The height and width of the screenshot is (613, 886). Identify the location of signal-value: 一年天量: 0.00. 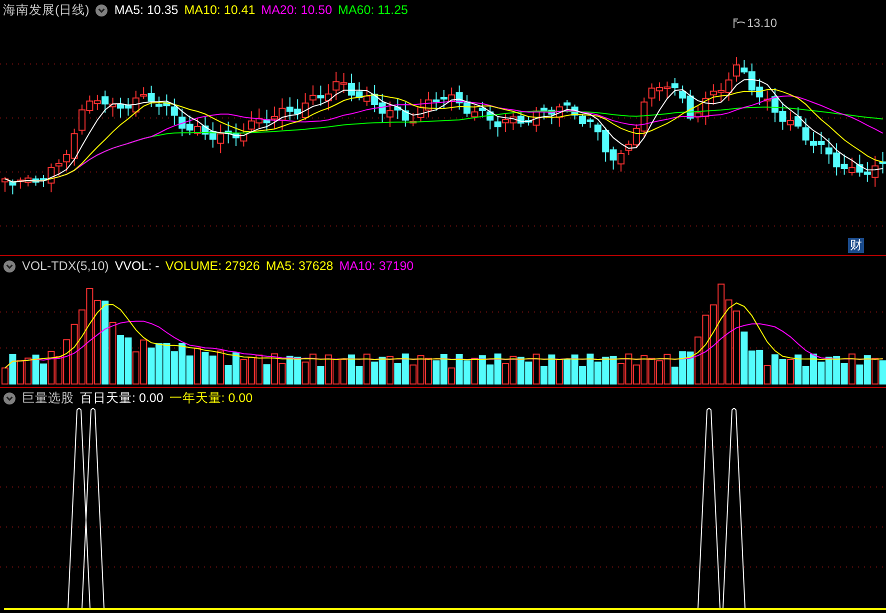
(211, 398).